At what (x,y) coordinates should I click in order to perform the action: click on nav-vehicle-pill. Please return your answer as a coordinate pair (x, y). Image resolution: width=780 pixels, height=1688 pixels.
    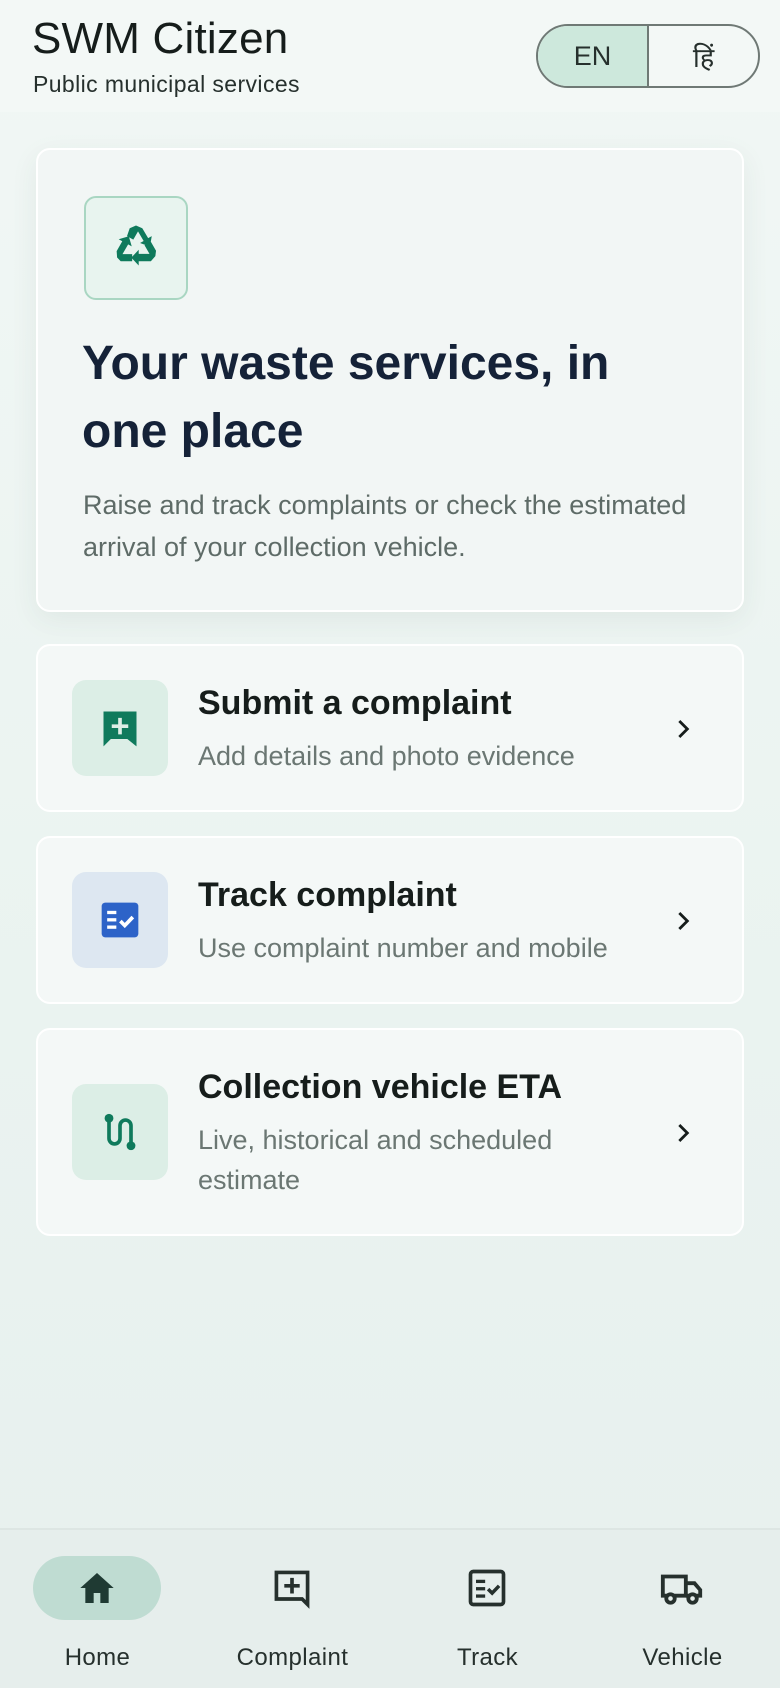
    Looking at the image, I should click on (682, 1588).